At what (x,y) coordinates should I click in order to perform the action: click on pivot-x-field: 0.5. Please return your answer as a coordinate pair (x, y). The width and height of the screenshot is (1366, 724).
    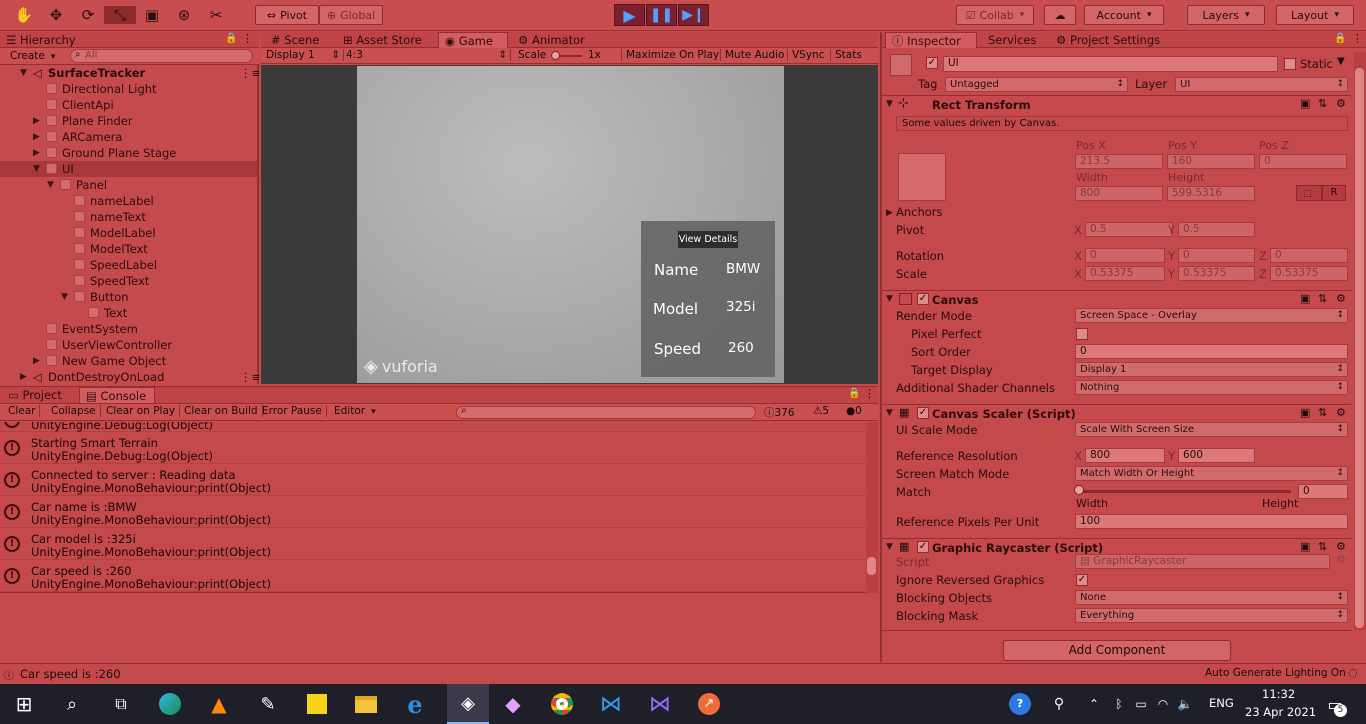
    Looking at the image, I should click on (1129, 229).